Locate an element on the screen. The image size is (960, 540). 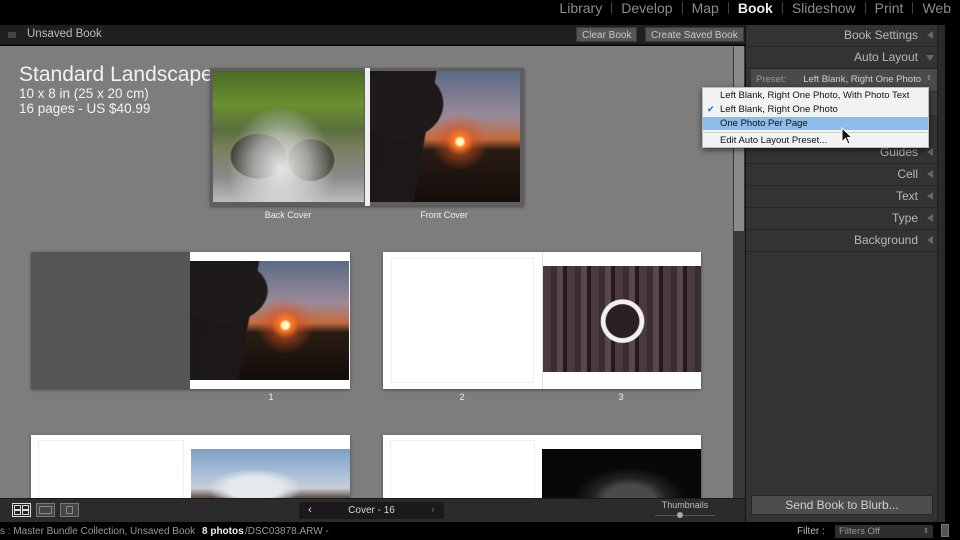
panel-title: Book Settings is located at coordinates (880, 35).